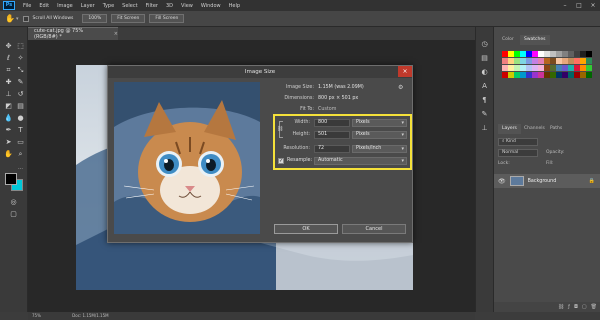 This screenshot has width=600, height=320. Describe the element at coordinates (280, 129) in the screenshot. I see `link-chain-icon: ⛓` at that location.